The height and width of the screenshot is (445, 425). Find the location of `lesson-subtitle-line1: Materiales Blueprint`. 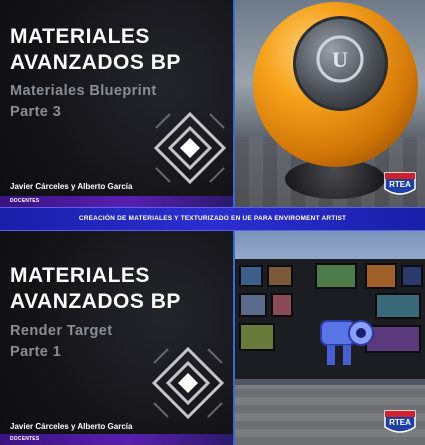

lesson-subtitle-line1: Materiales Blueprint is located at coordinates (83, 91).